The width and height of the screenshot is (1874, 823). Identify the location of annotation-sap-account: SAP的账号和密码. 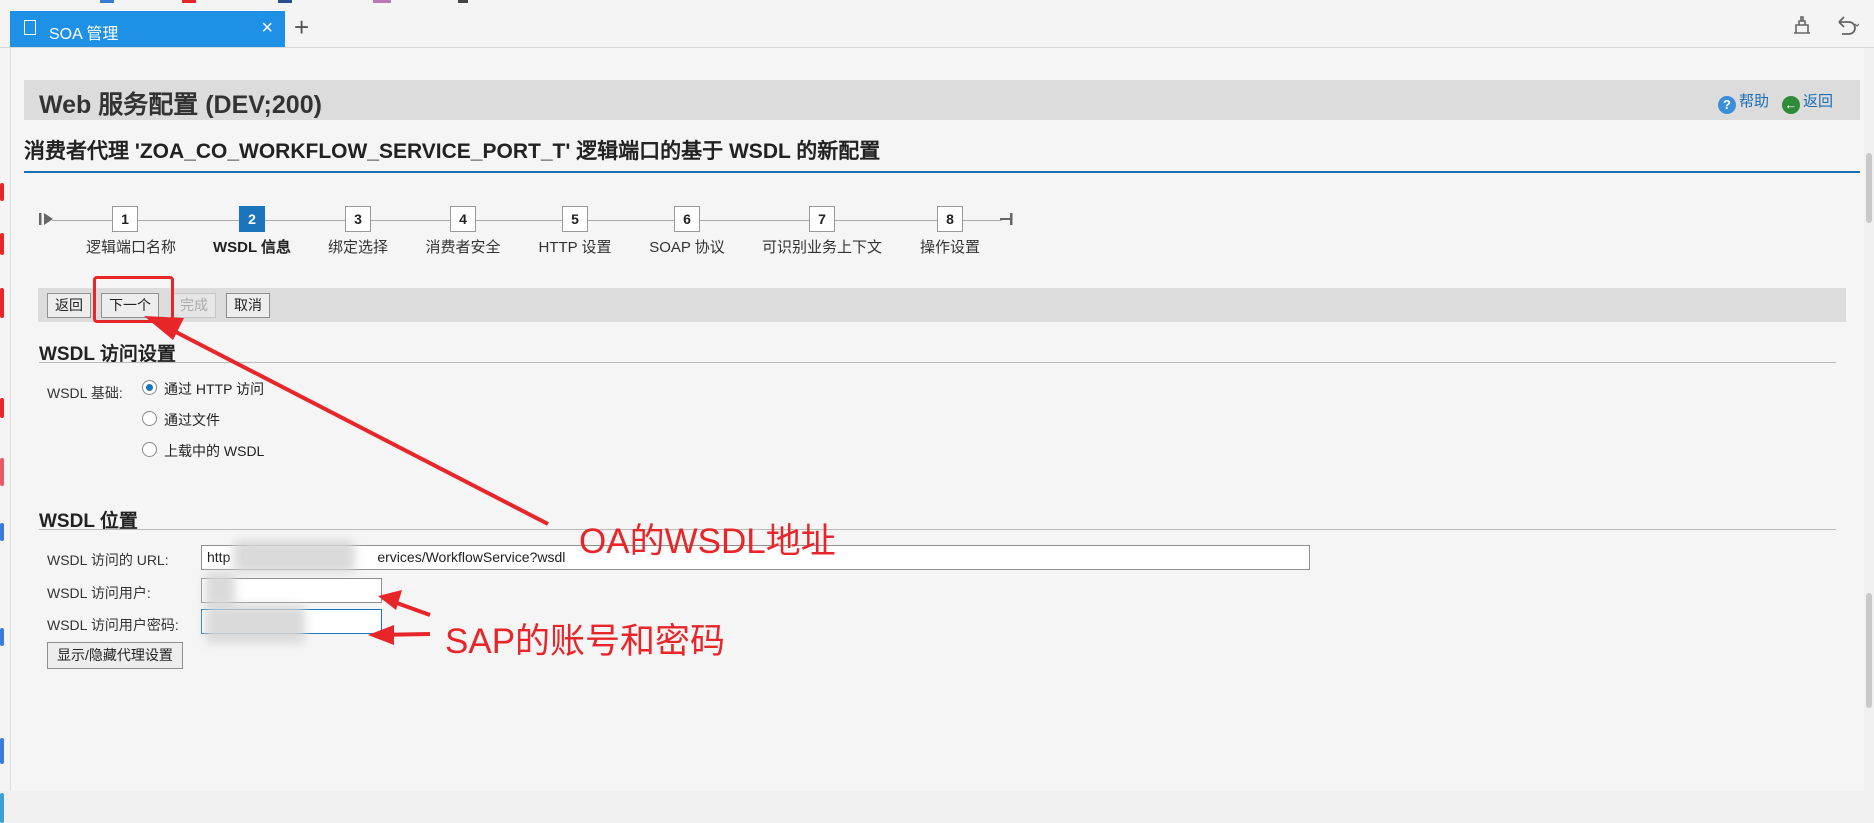
(585, 641).